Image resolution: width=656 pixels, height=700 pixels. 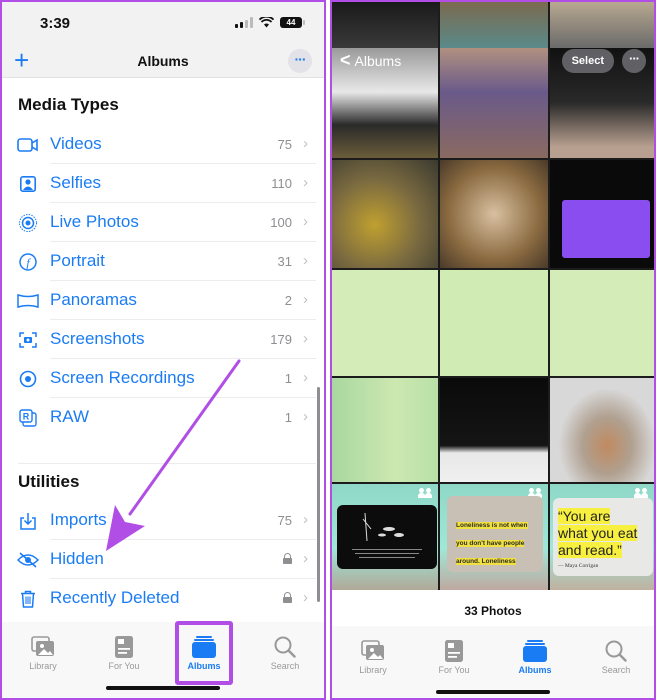 I want to click on album-row-selfies: Selfies 110 ›, so click(x=163, y=183).